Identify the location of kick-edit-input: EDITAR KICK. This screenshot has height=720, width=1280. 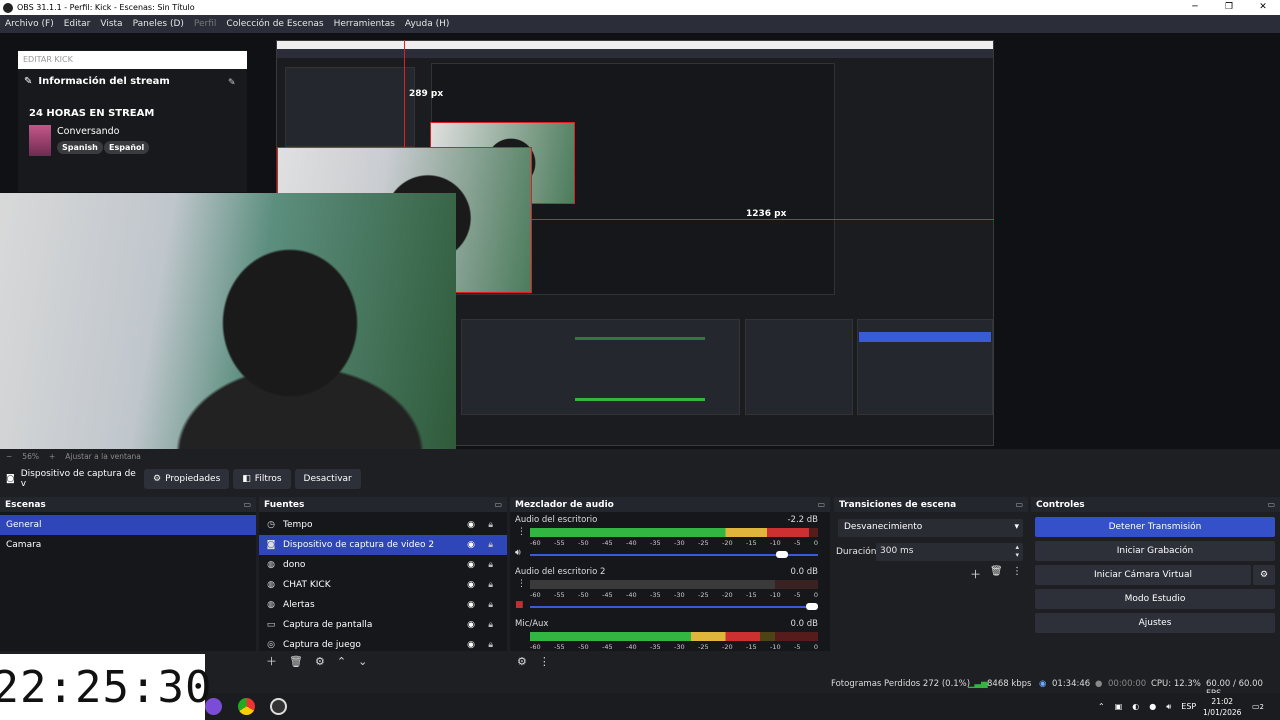
(132, 60).